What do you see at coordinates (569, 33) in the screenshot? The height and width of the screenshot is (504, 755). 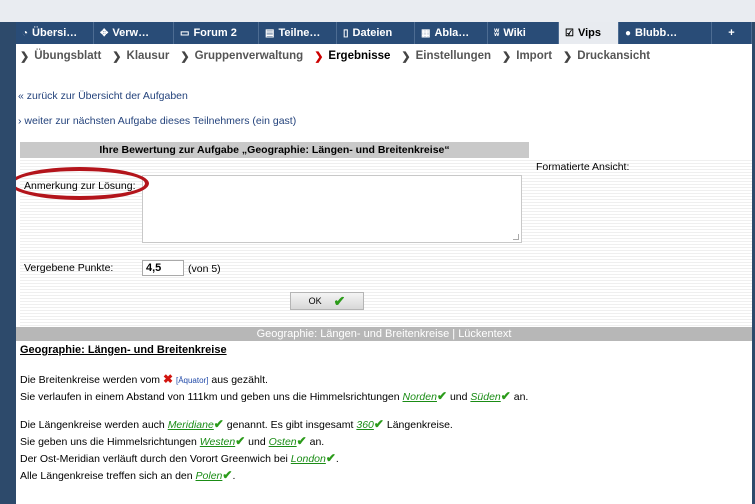 I see `checkbox-icon: ☑` at bounding box center [569, 33].